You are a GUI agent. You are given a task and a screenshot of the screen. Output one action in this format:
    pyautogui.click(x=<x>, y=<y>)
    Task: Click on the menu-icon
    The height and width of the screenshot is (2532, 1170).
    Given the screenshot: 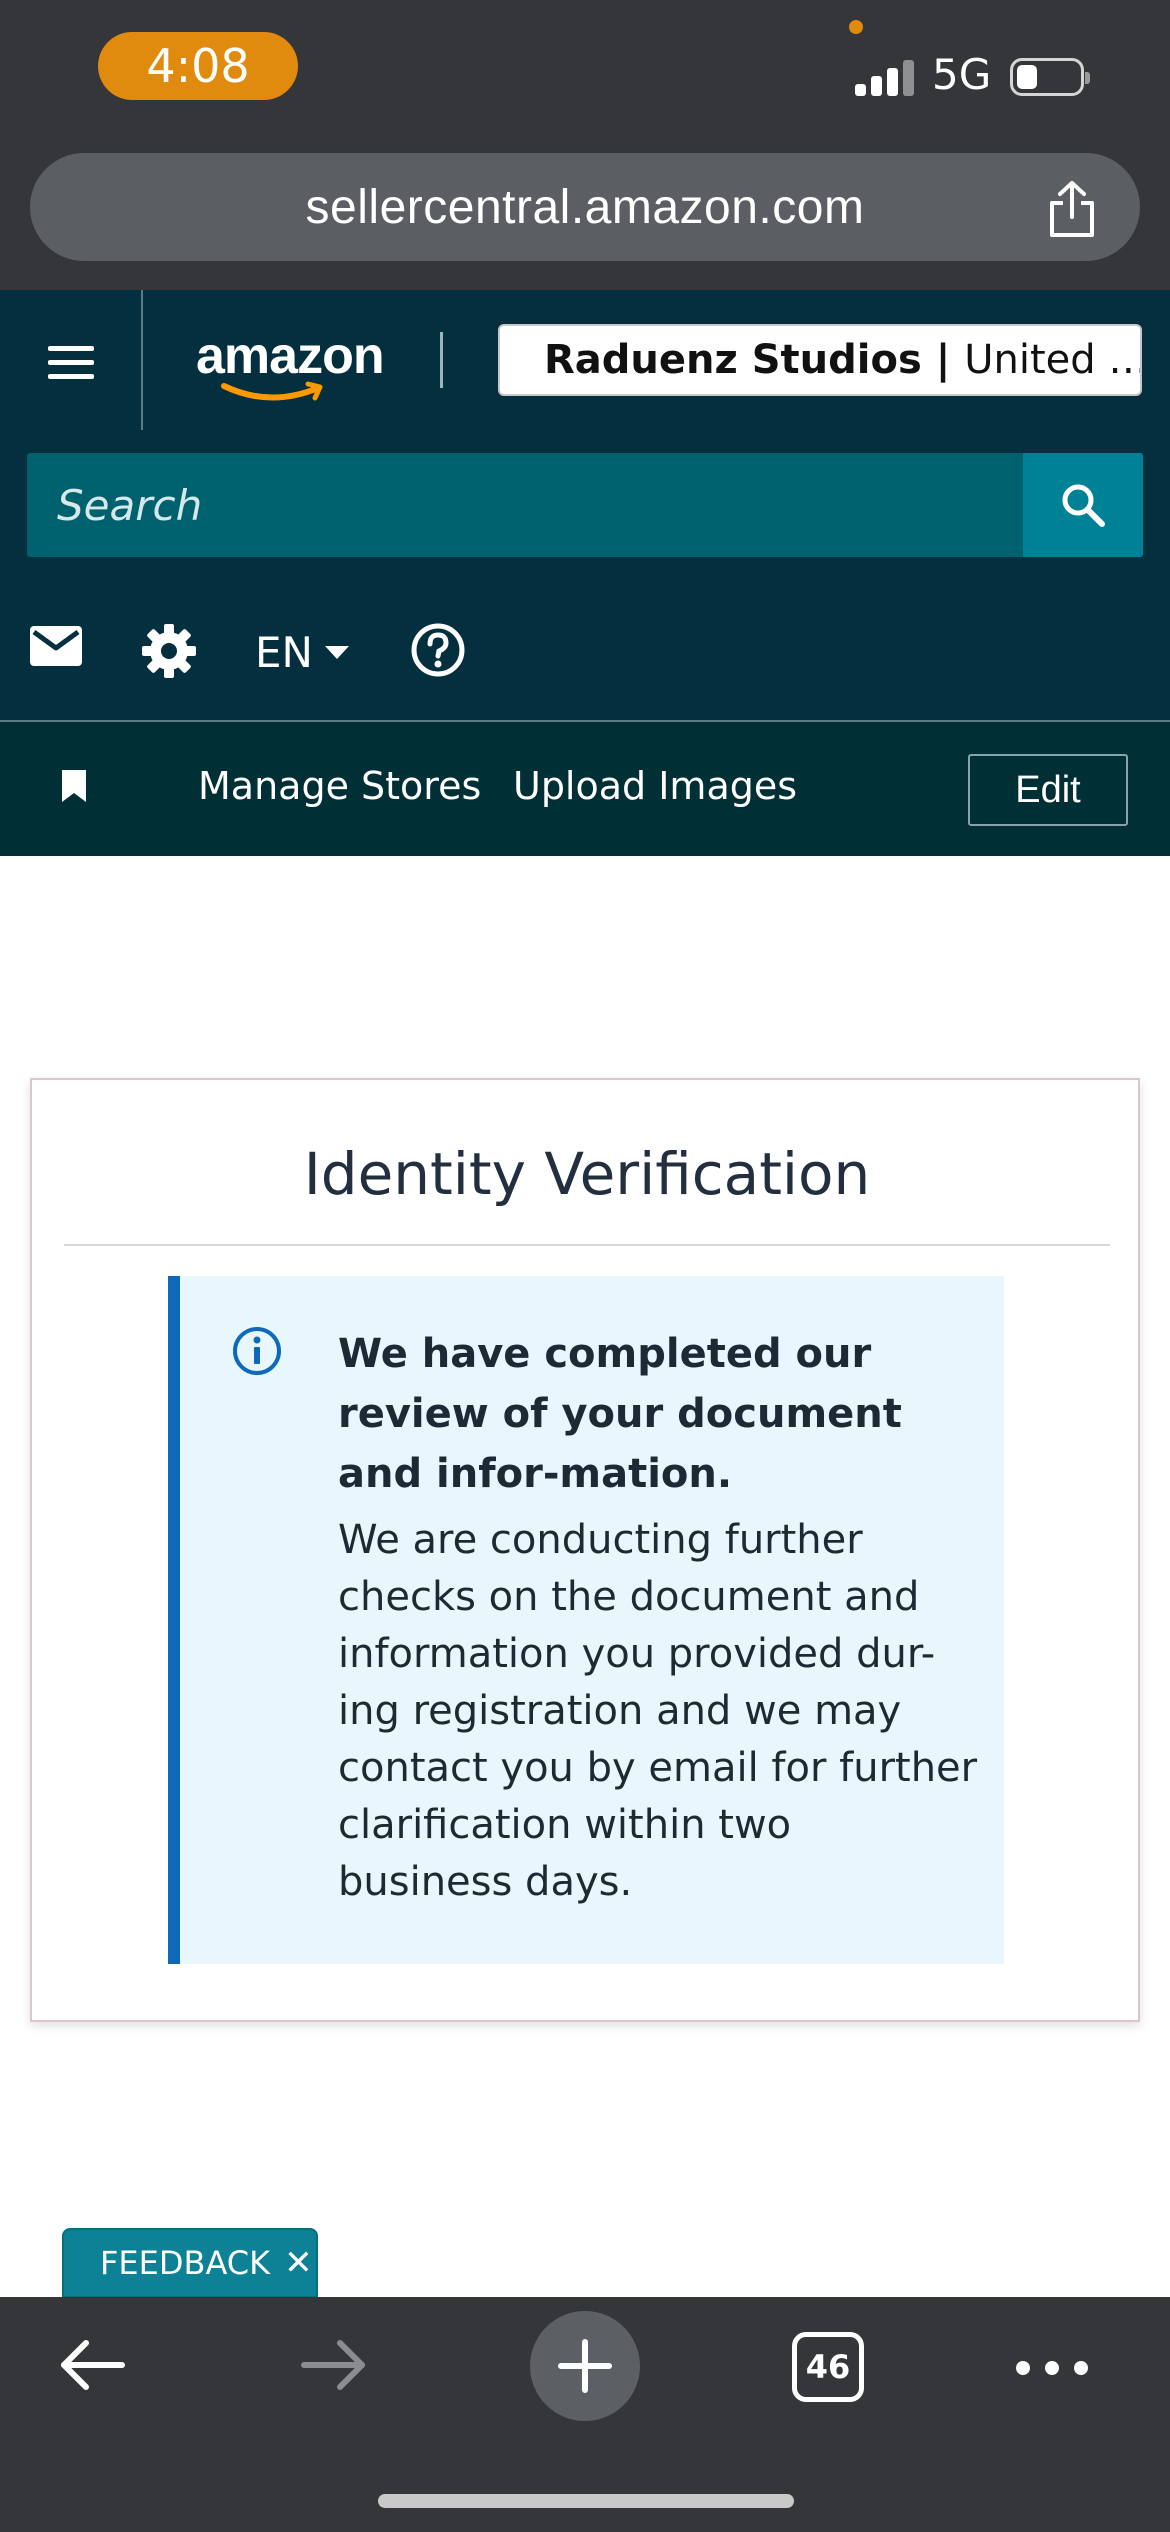 What is the action you would take?
    pyautogui.click(x=71, y=363)
    